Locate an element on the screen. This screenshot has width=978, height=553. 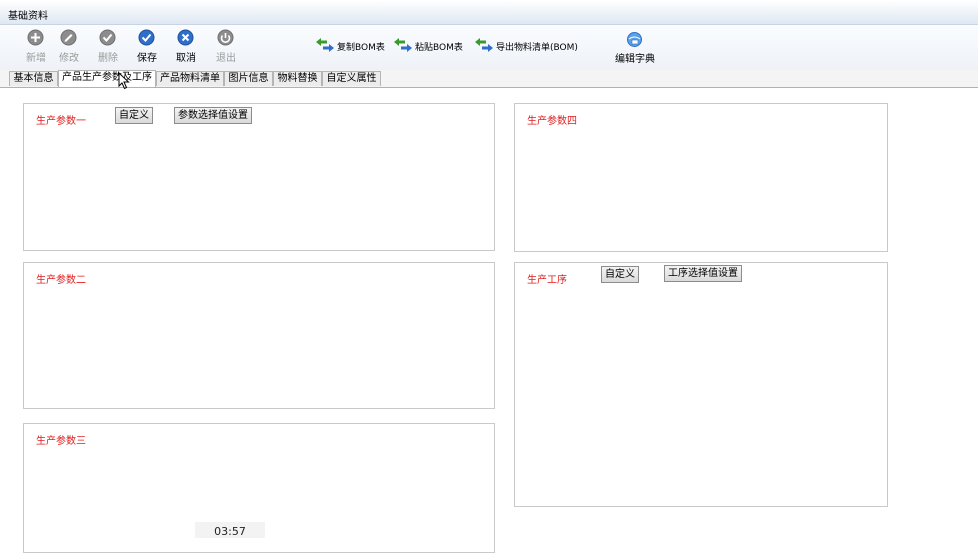
edit-dictionary-button: 编辑字典 is located at coordinates (635, 50).